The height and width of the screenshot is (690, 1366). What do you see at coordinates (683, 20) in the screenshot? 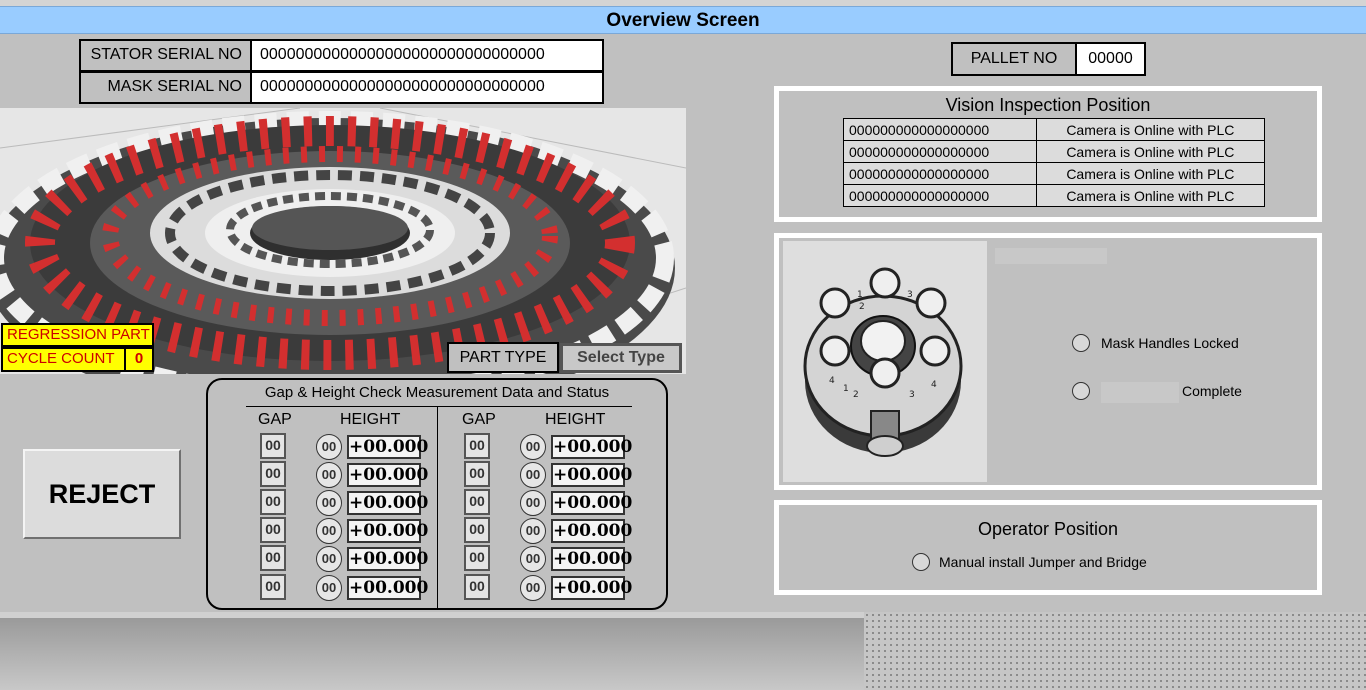
I see `page-title: Overview Screen` at bounding box center [683, 20].